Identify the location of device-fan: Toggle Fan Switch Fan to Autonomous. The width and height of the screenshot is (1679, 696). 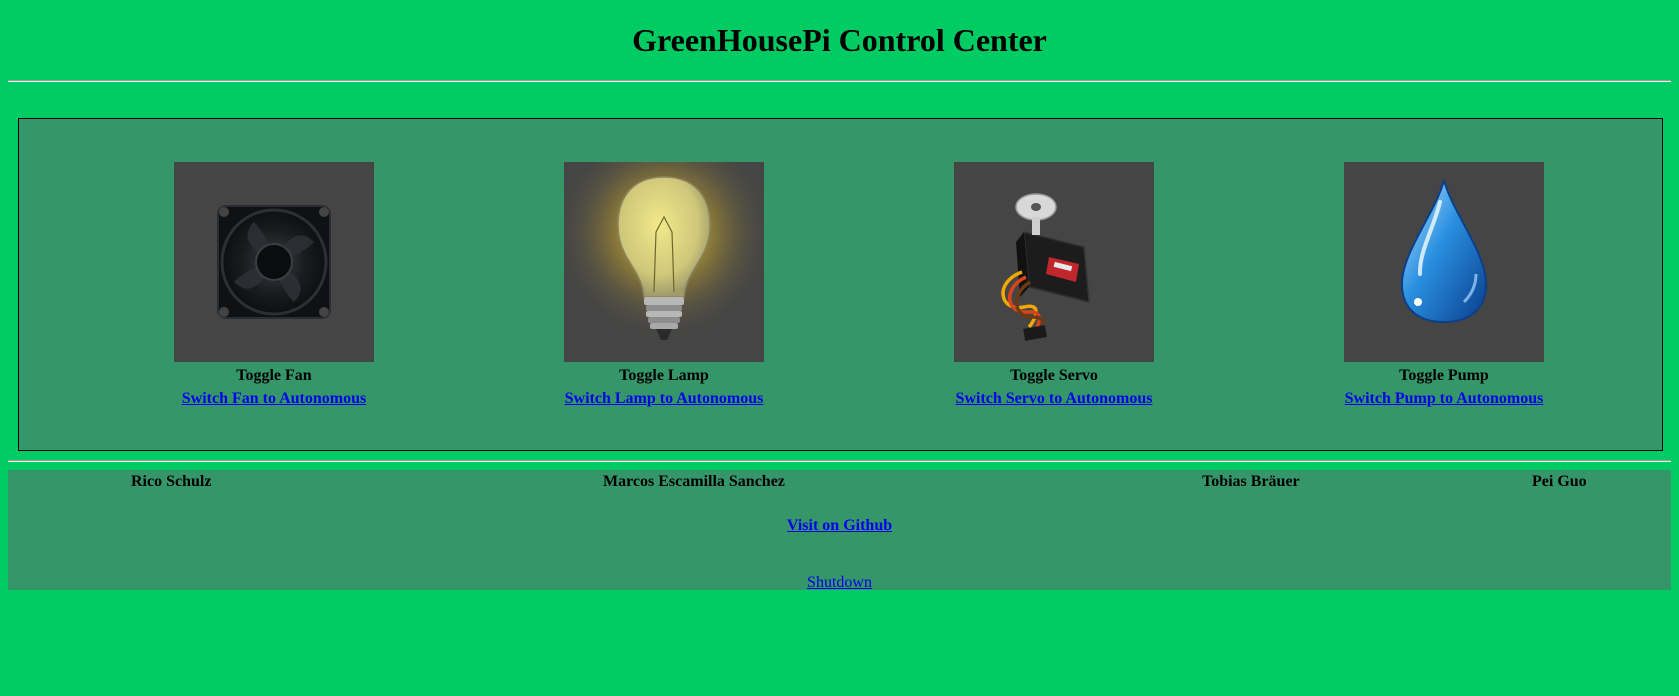
(274, 285).